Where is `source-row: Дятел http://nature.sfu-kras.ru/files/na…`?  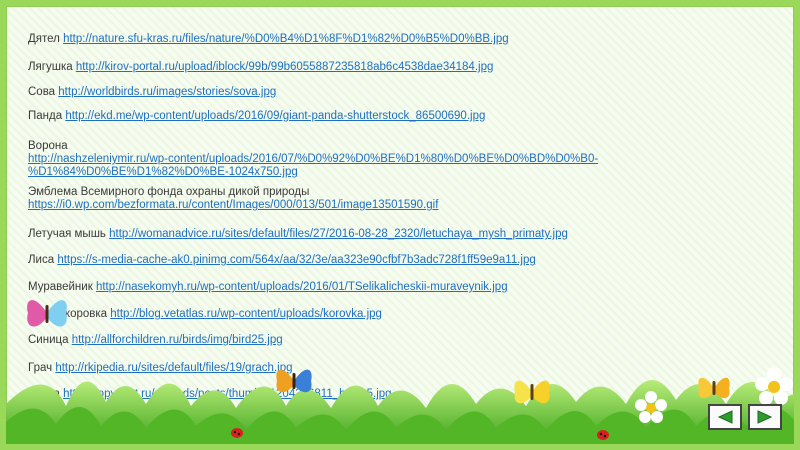
source-row: Дятел http://nature.sfu-kras.ru/files/na… is located at coordinates (268, 39).